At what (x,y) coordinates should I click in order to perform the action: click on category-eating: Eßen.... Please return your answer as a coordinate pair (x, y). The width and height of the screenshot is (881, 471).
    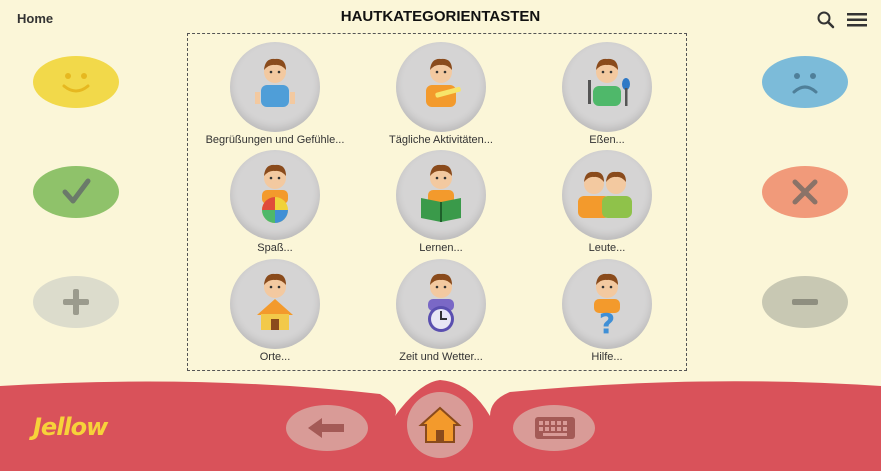
    Looking at the image, I should click on (607, 93).